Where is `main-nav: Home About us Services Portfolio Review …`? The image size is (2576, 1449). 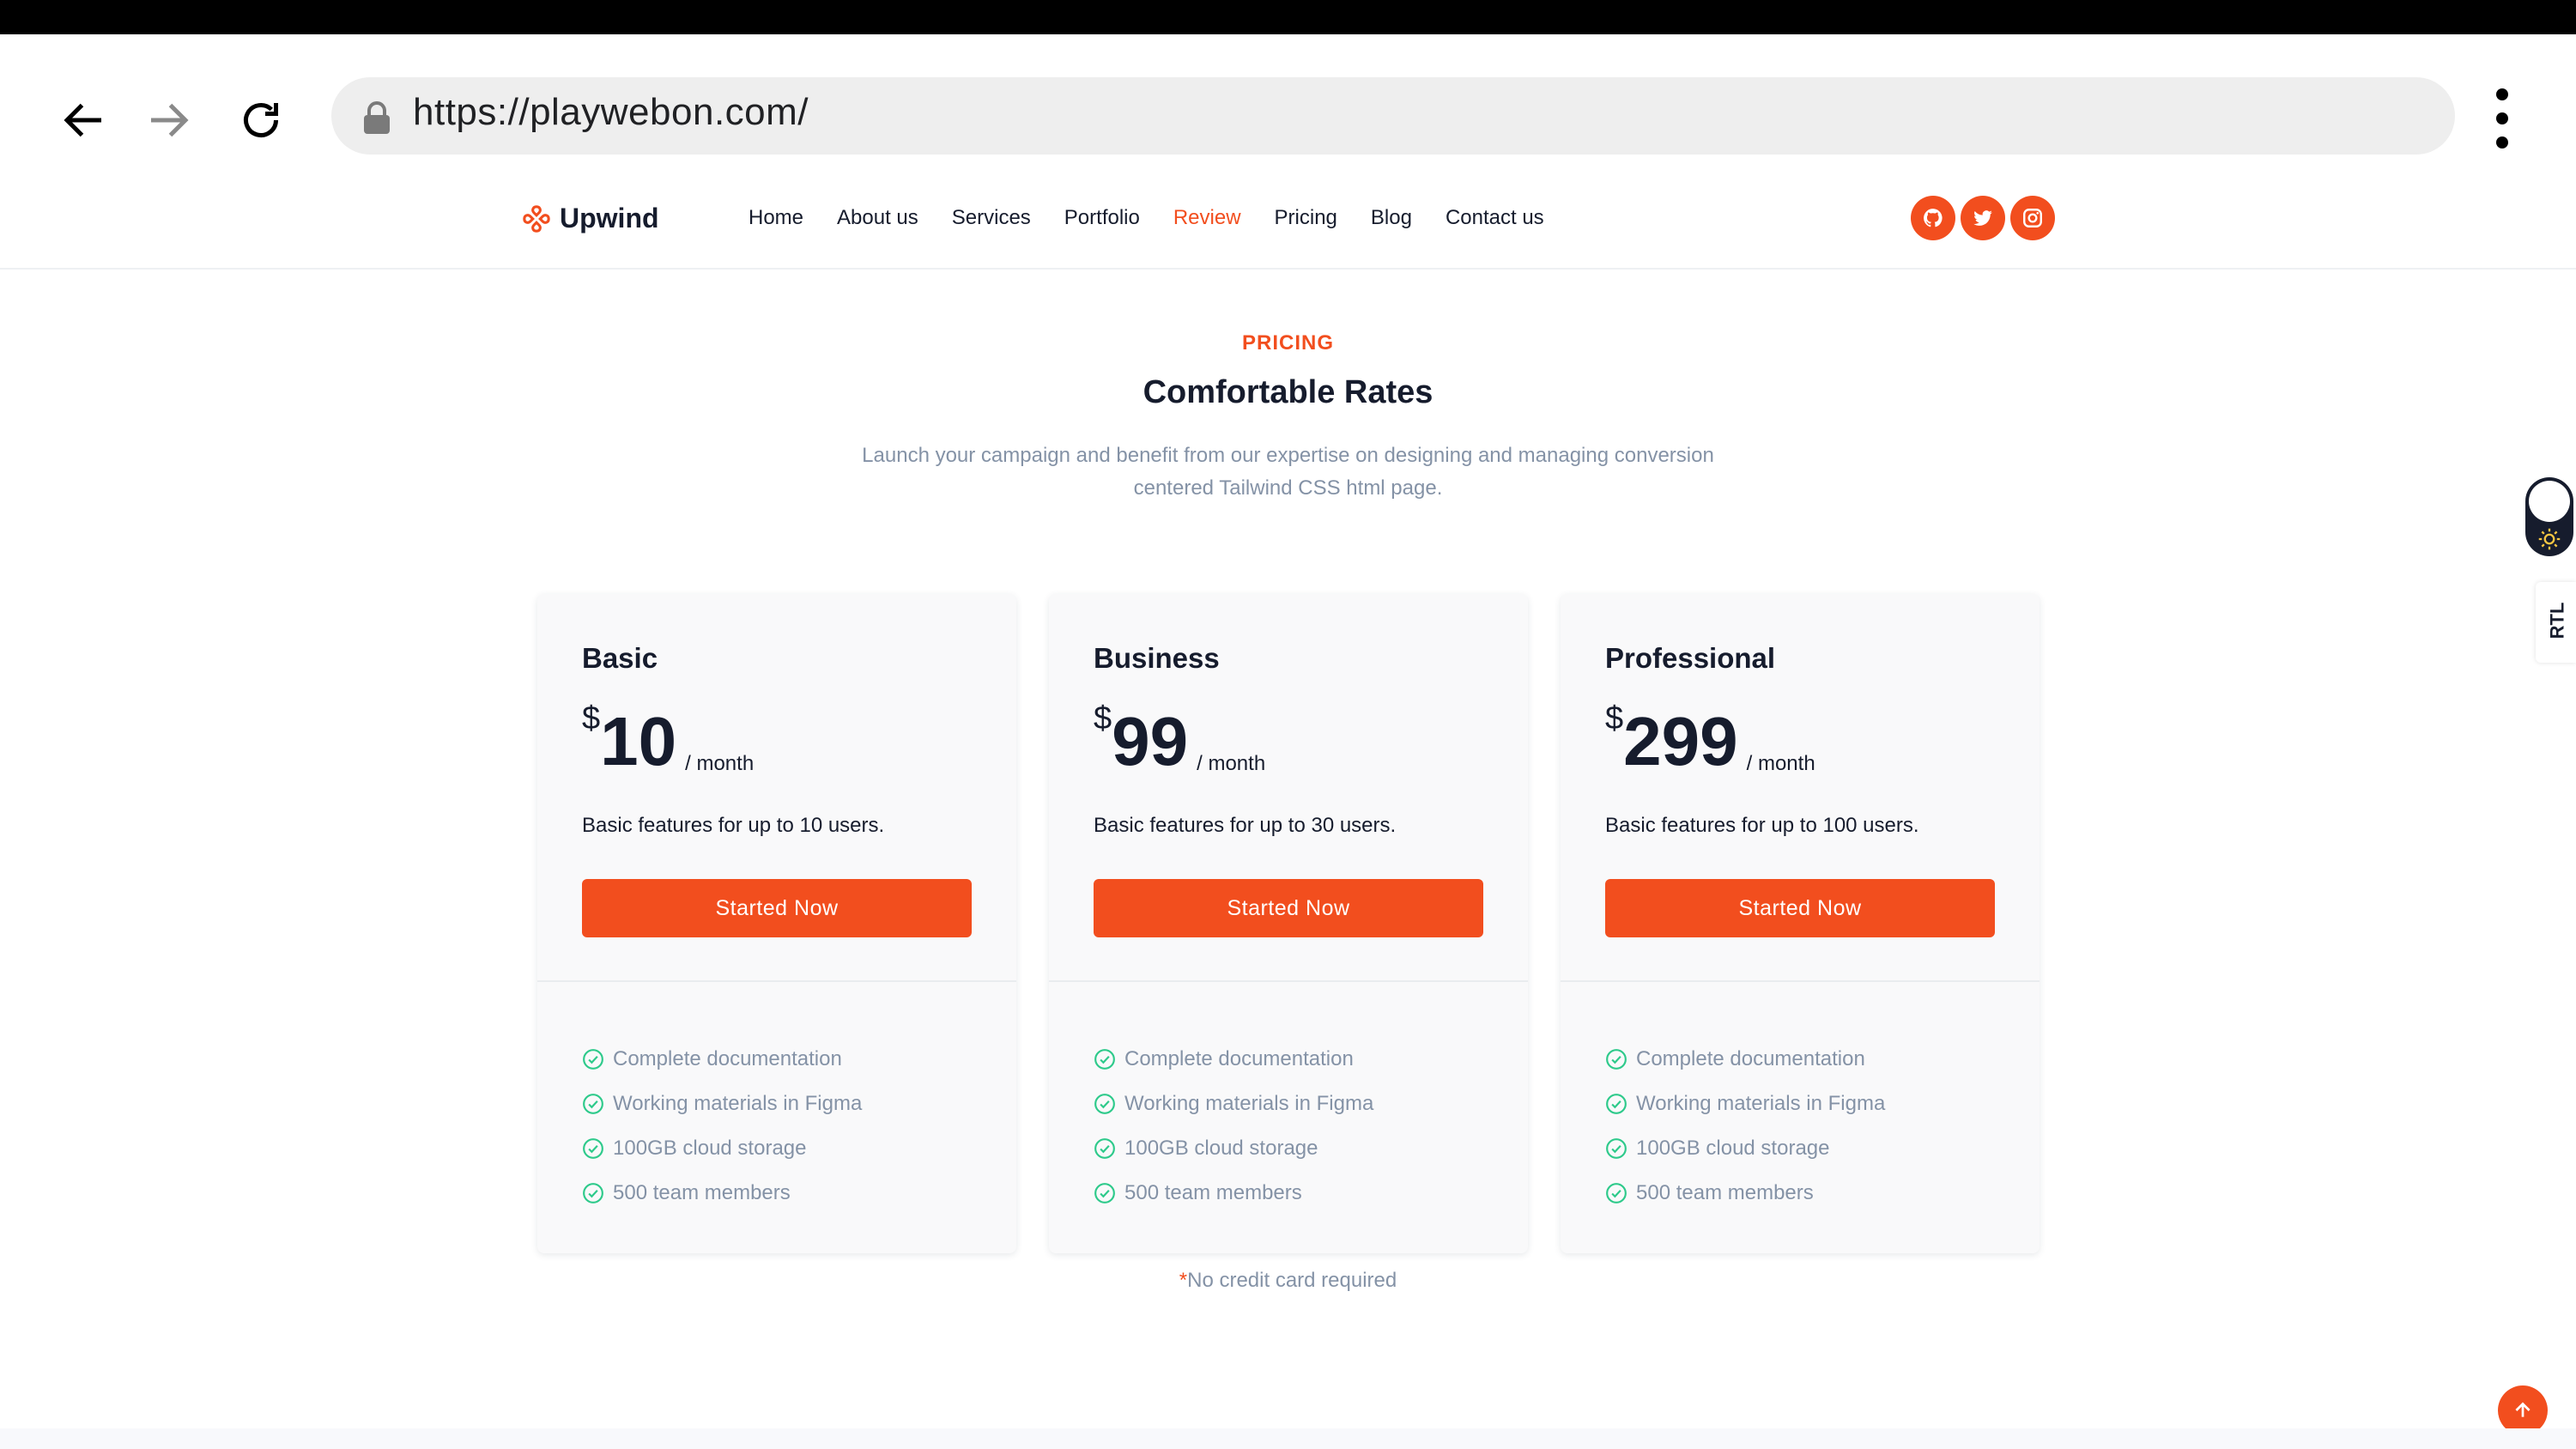 main-nav: Home About us Services Portfolio Review … is located at coordinates (1163, 218).